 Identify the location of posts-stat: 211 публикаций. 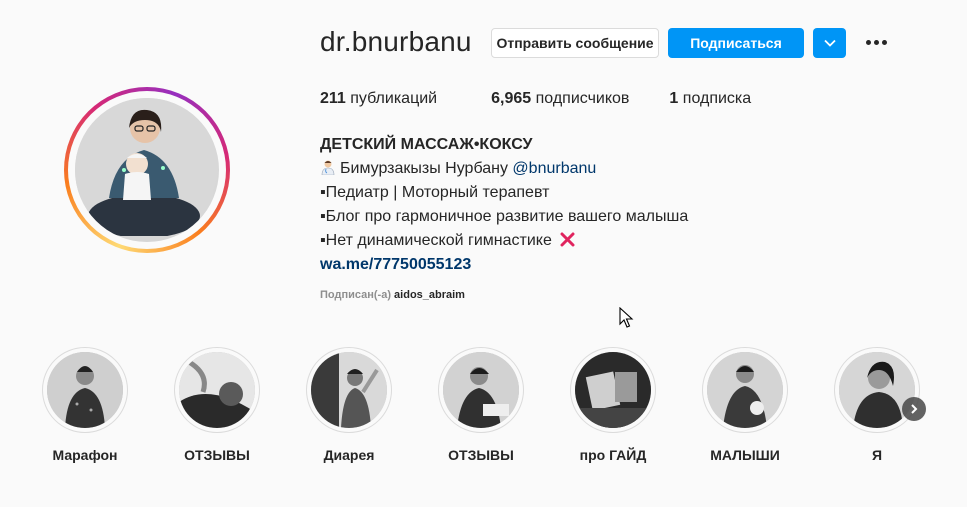
(378, 99).